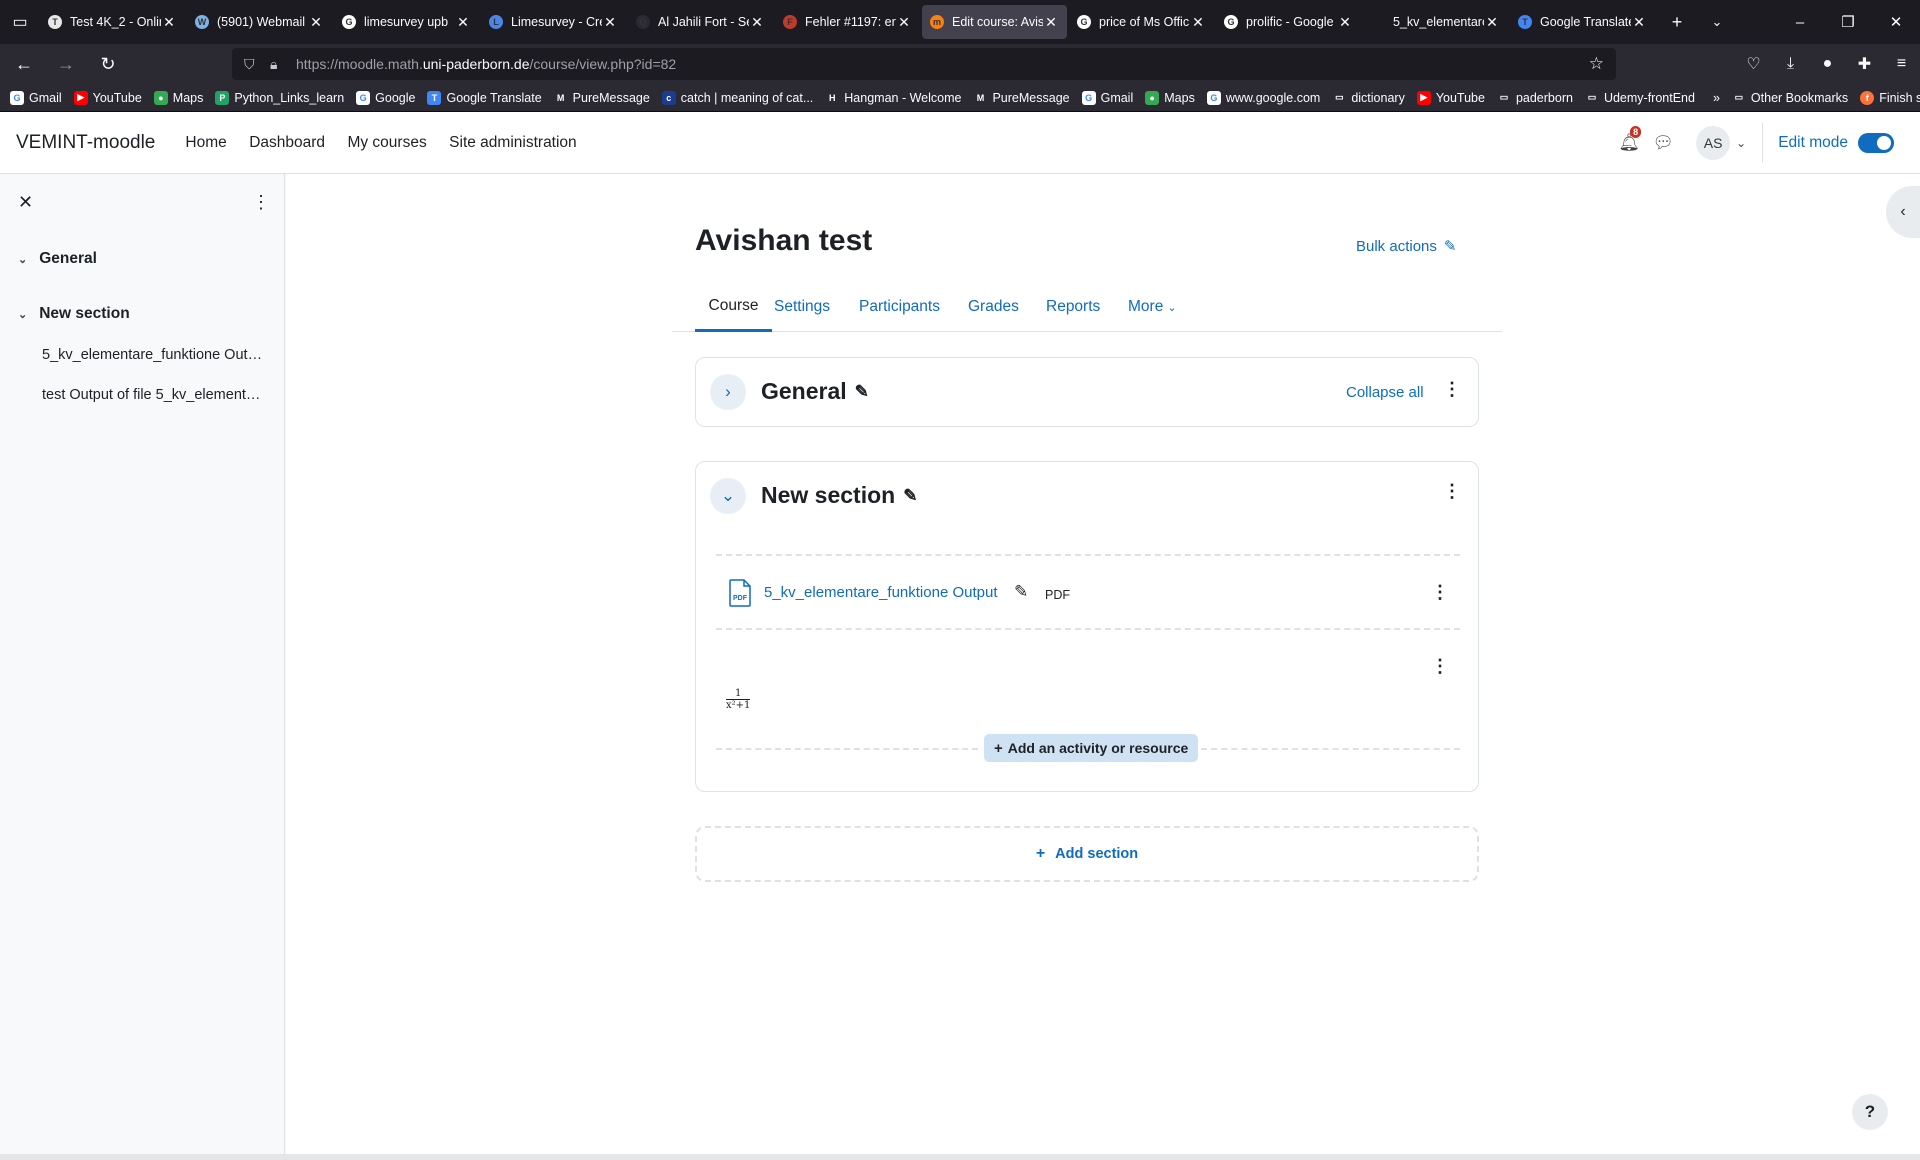  Describe the element at coordinates (1870, 1112) in the screenshot. I see `help-question-icon: ?` at that location.